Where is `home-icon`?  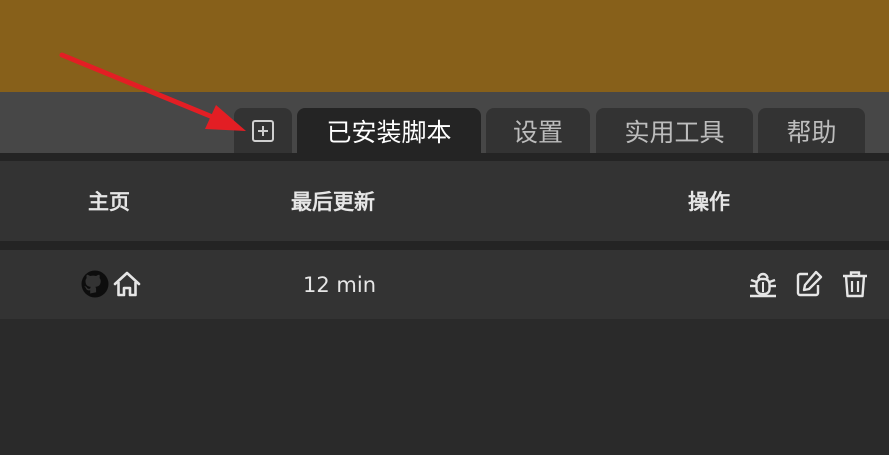
home-icon is located at coordinates (127, 284).